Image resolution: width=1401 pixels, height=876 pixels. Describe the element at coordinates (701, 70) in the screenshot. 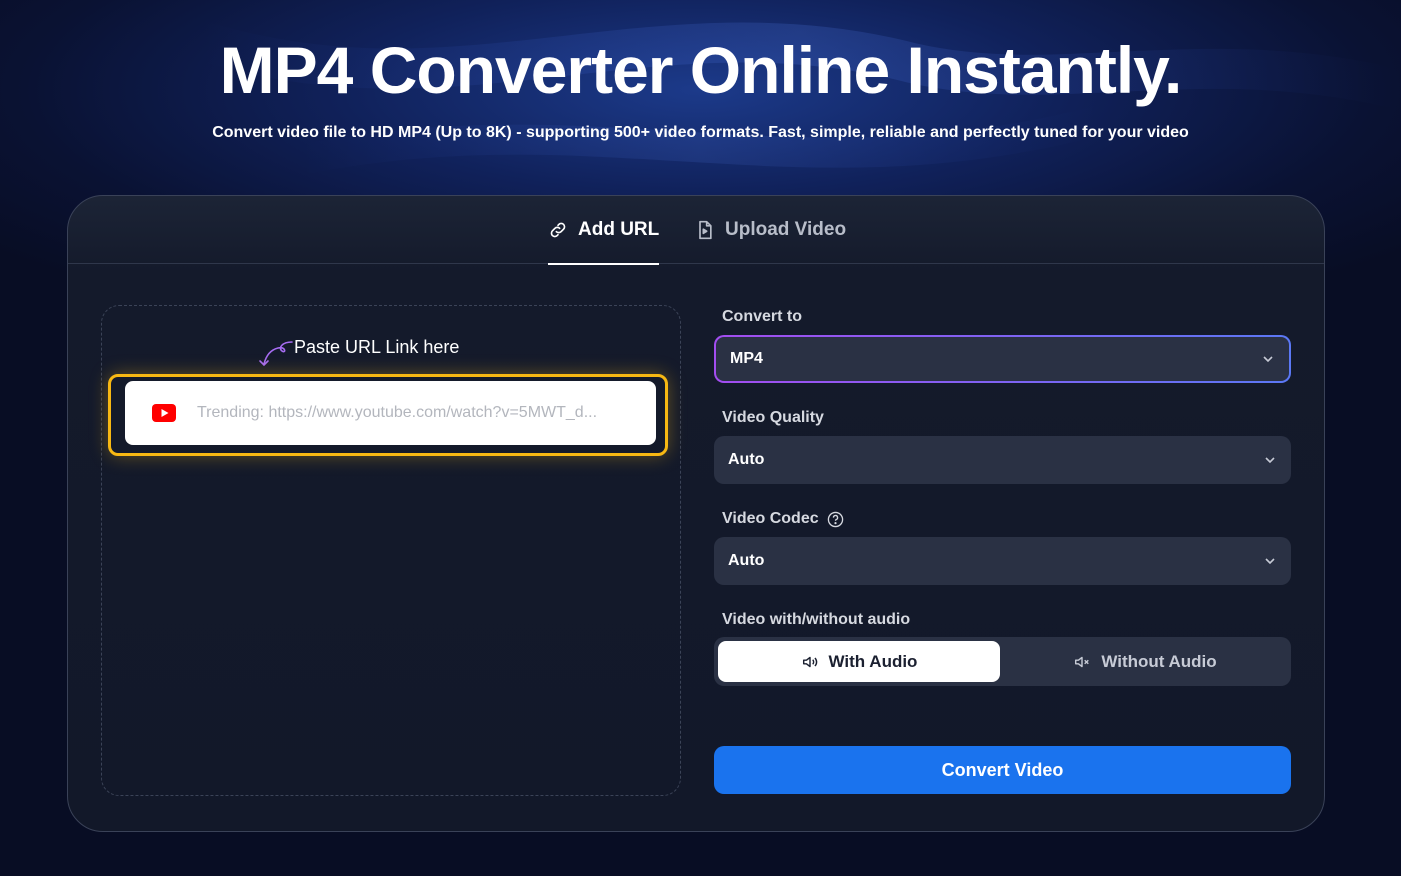

I see `page-title: MP4 Converter Online Instantly.` at that location.